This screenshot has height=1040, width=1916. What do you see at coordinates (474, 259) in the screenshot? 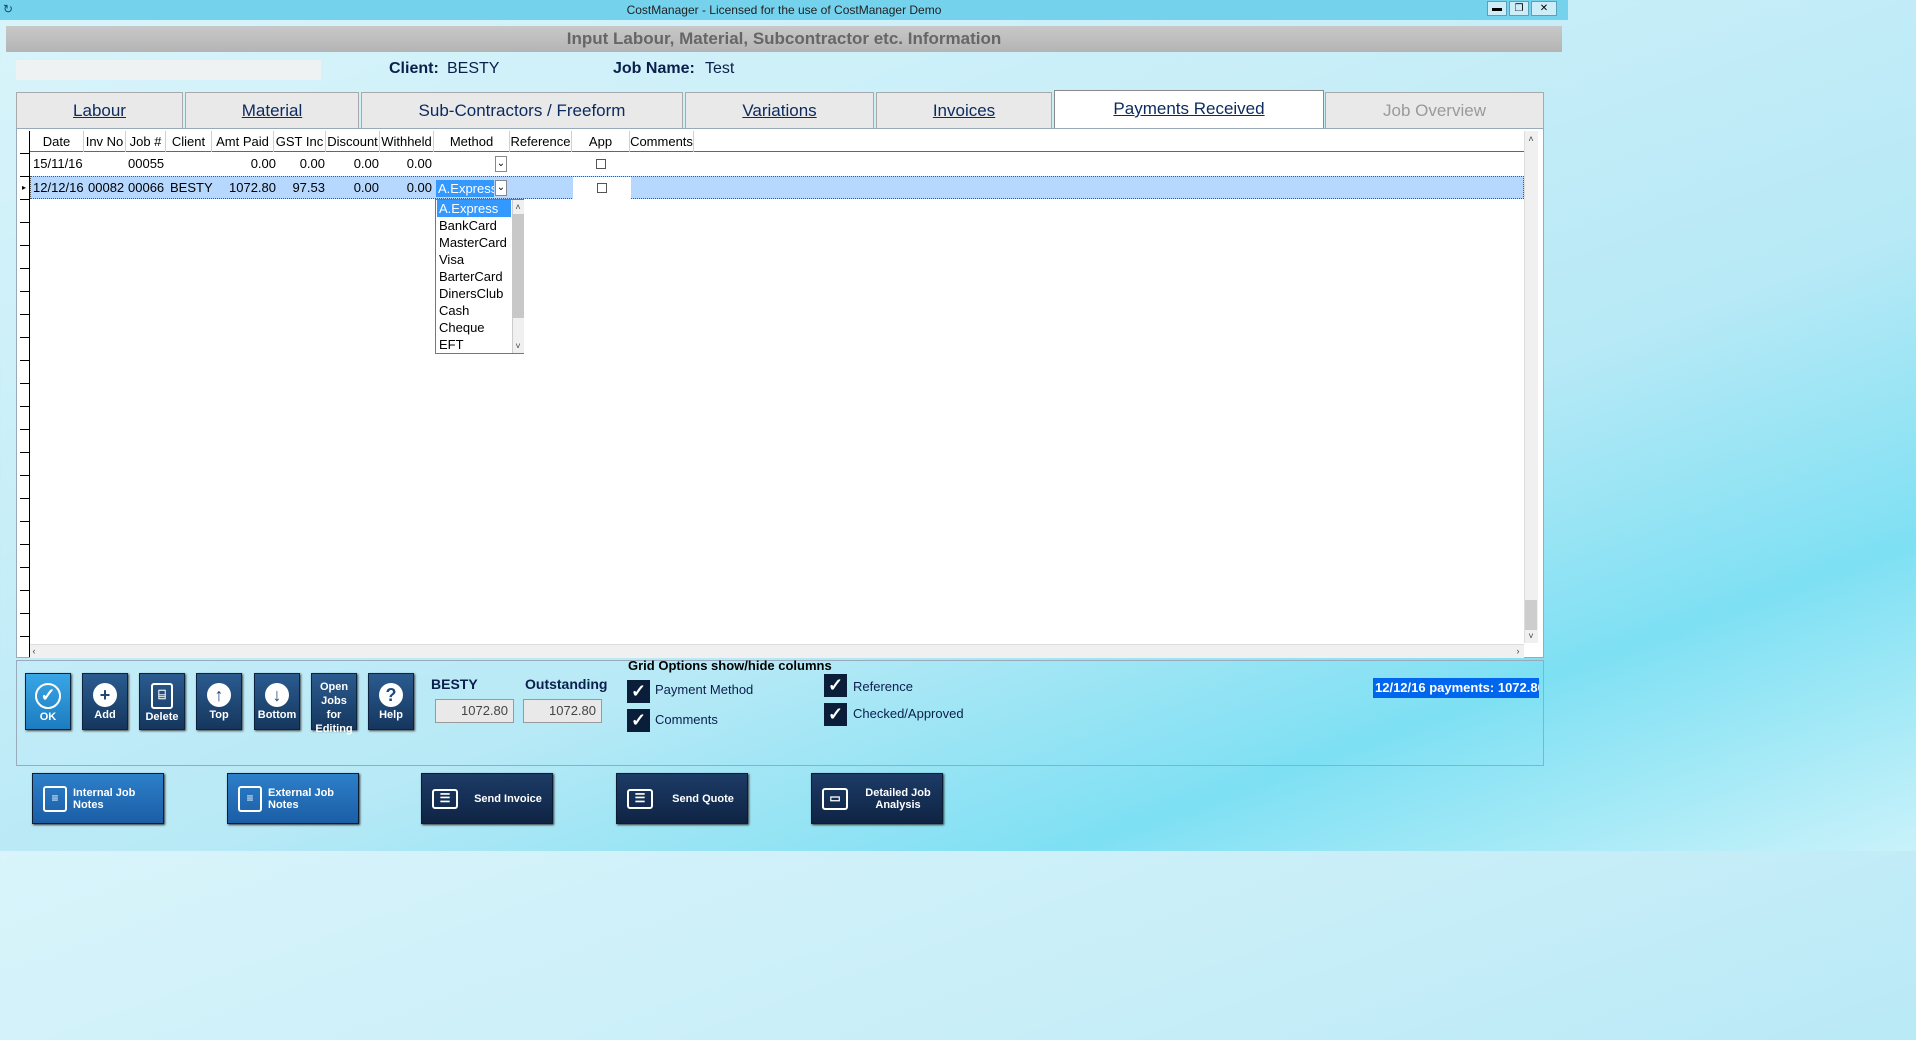
I see `dropdown-option: Visa` at bounding box center [474, 259].